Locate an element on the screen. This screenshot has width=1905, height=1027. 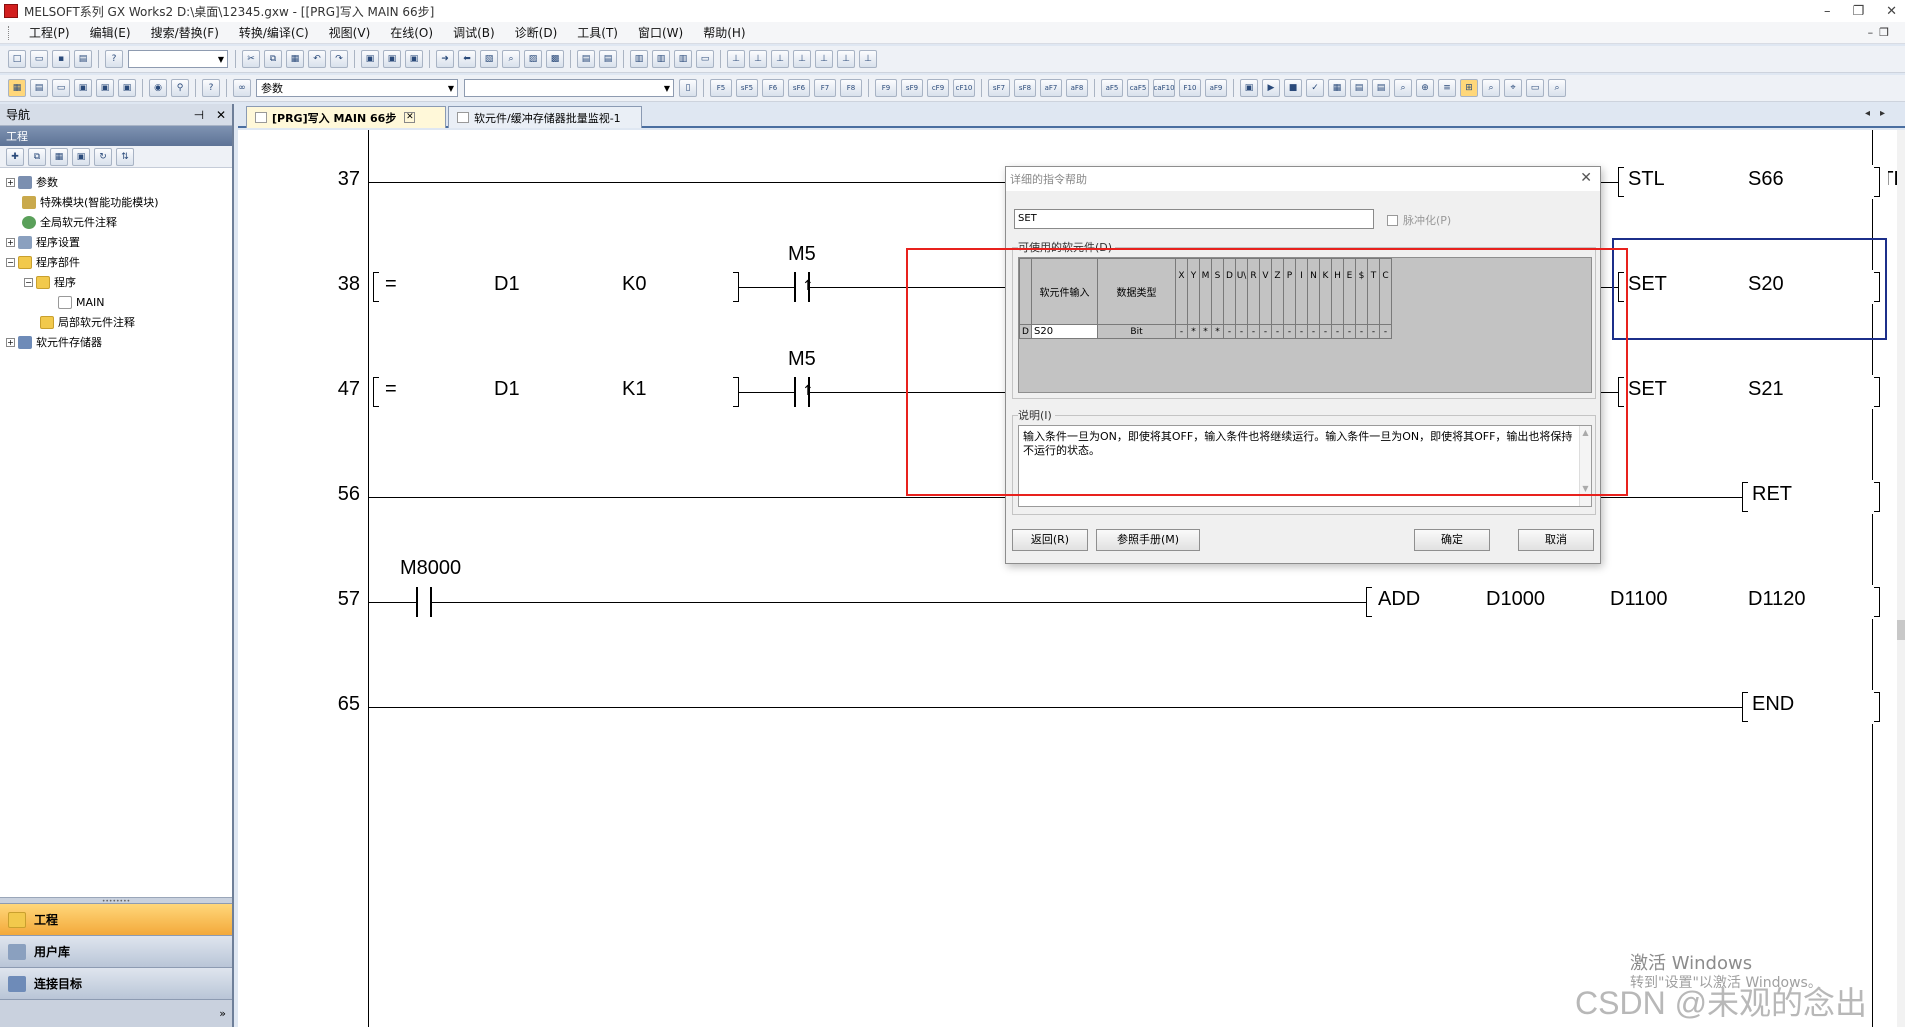
mdi-controls: –❐ is located at coordinates (1881, 32).